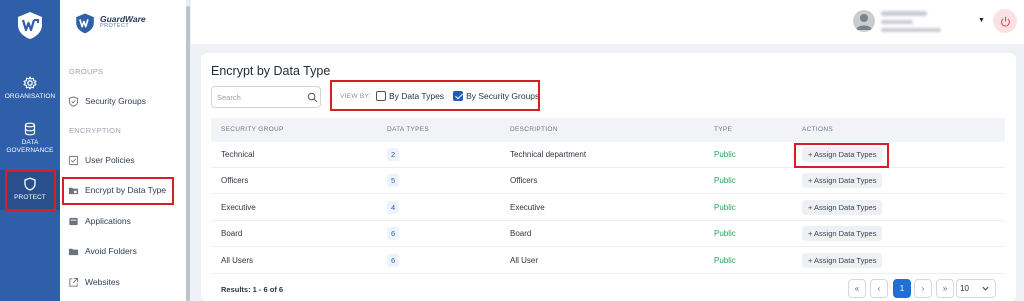  Describe the element at coordinates (123, 282) in the screenshot. I see `sidebar-item-websites: Websites` at that location.